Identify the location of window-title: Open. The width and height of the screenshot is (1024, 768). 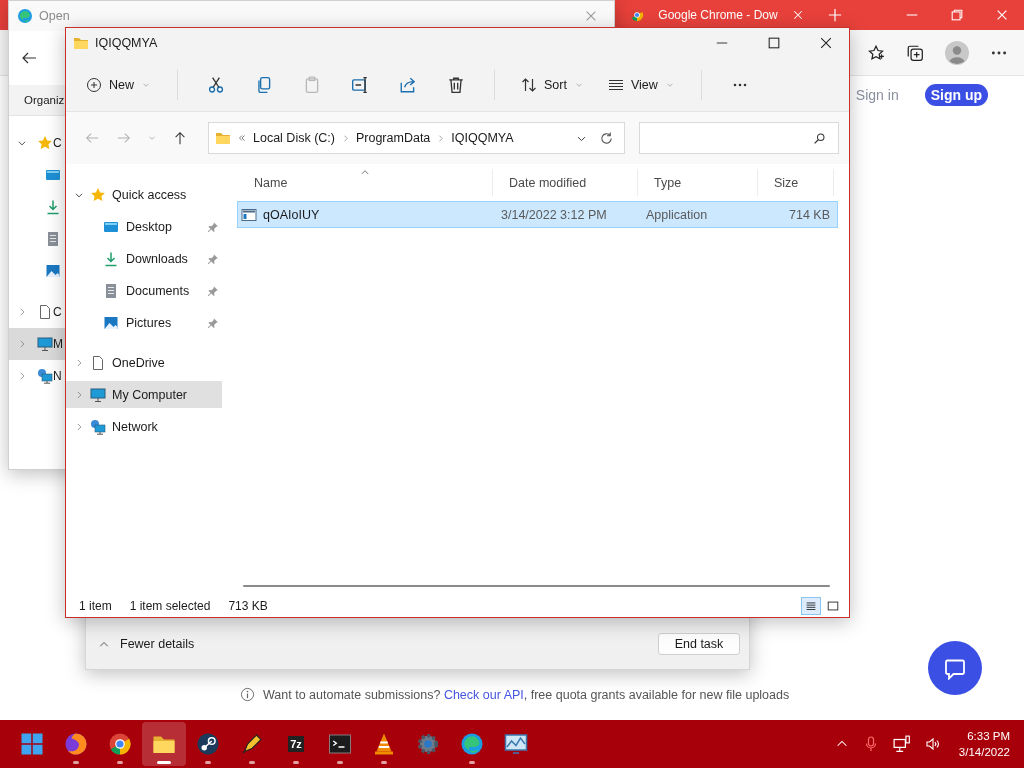
(54, 16).